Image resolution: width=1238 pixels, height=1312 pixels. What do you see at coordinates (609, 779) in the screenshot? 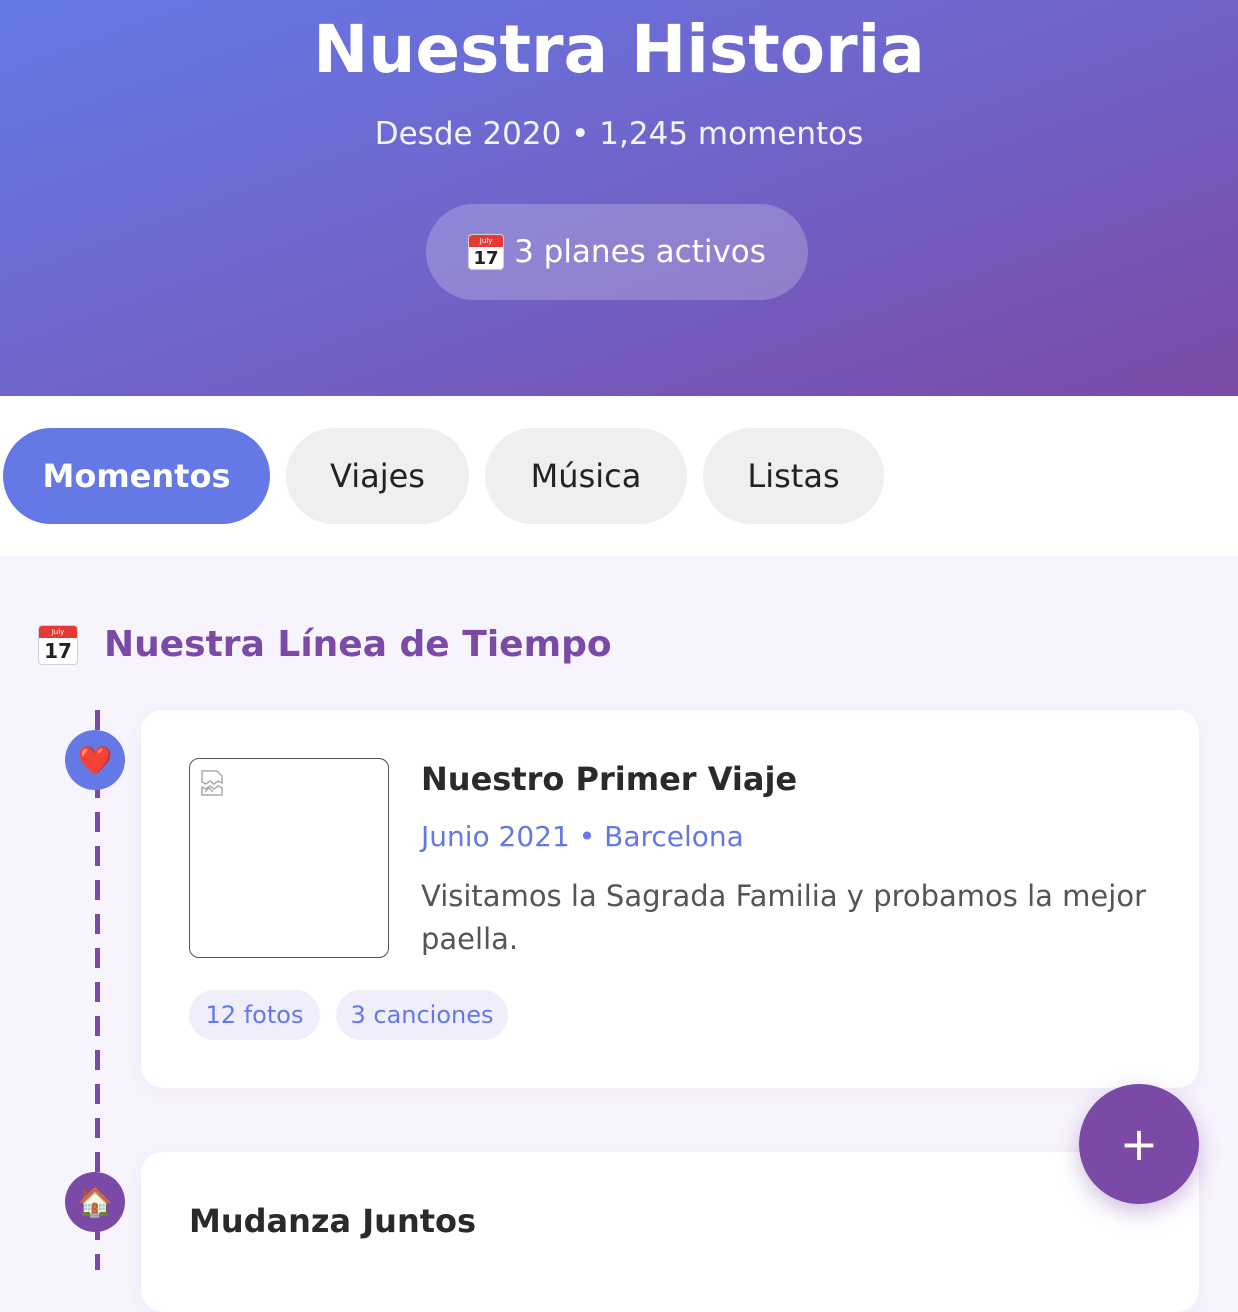
I see `moment-title: Nuestro Primer Viaje` at bounding box center [609, 779].